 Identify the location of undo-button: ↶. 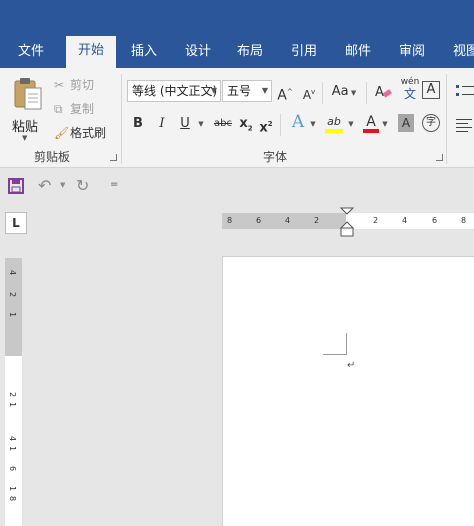
(48, 186).